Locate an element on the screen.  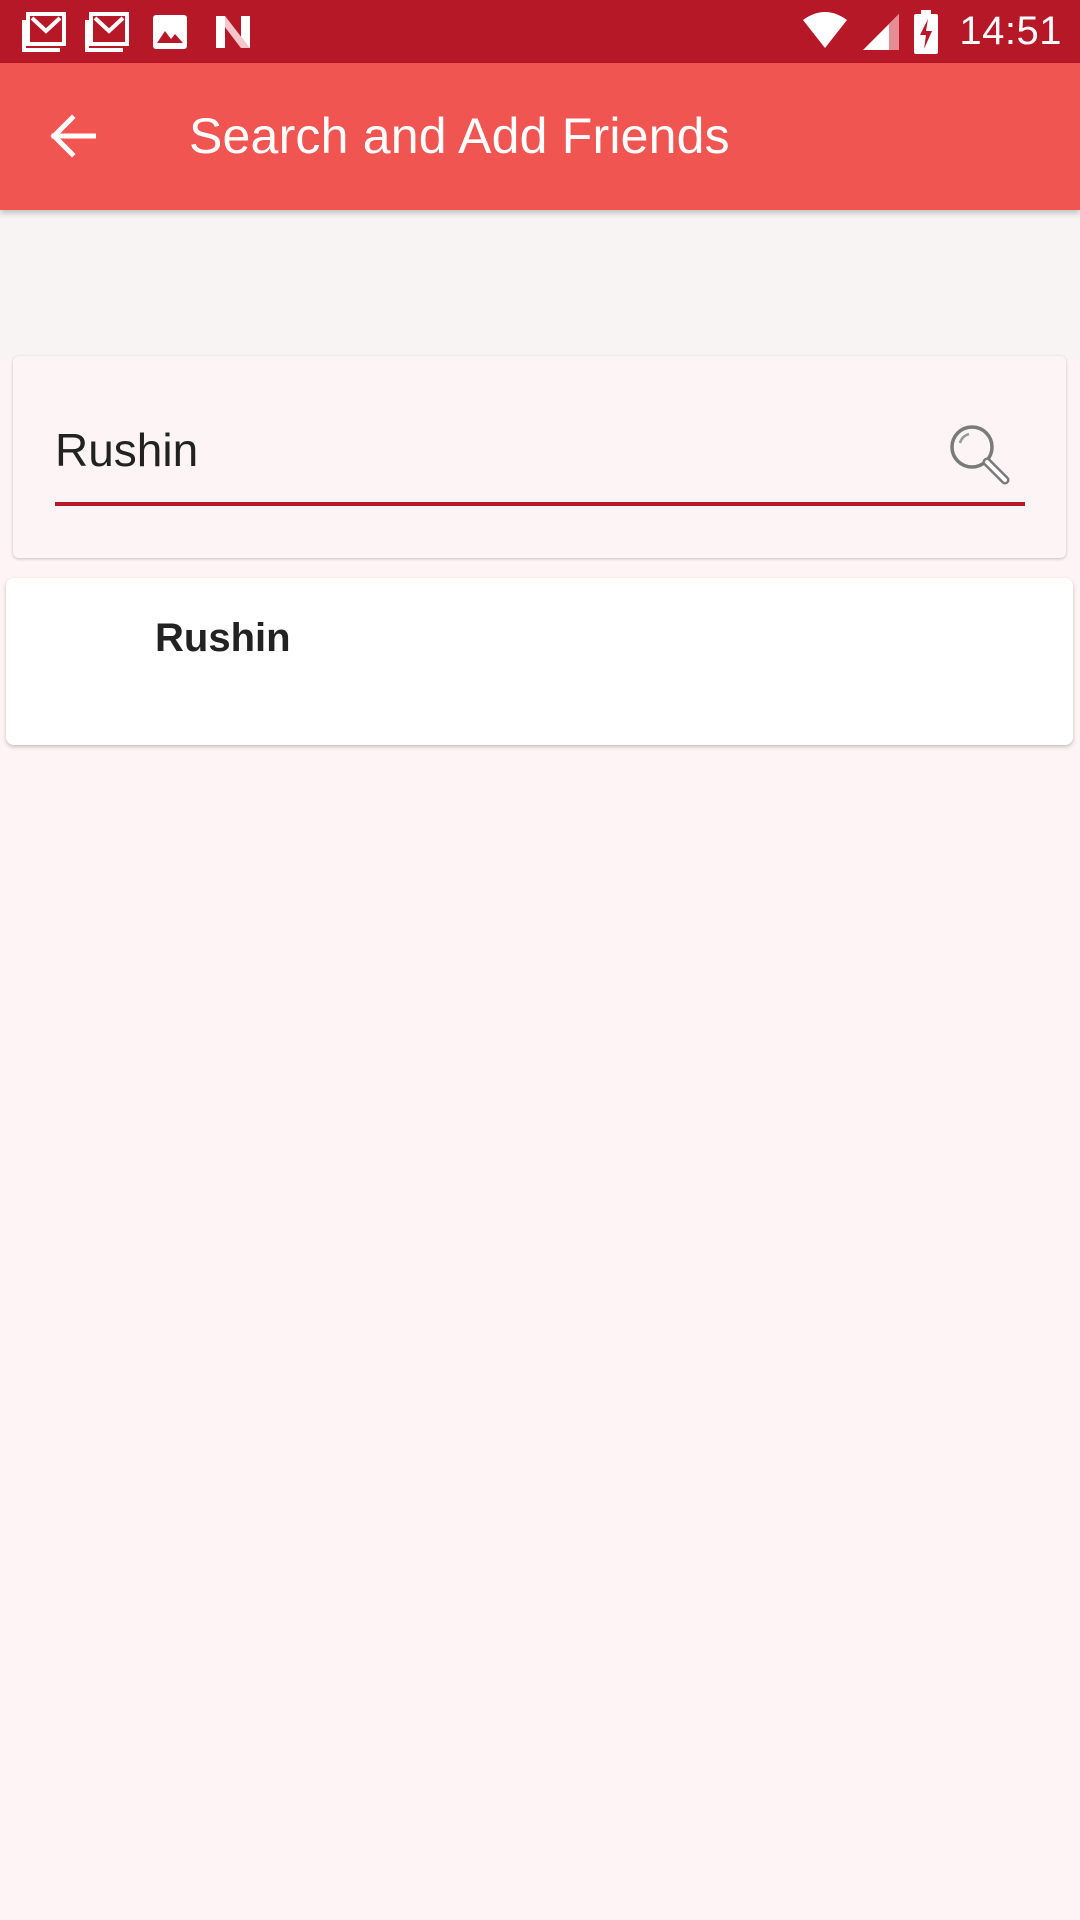
n-app-icon is located at coordinates (233, 32).